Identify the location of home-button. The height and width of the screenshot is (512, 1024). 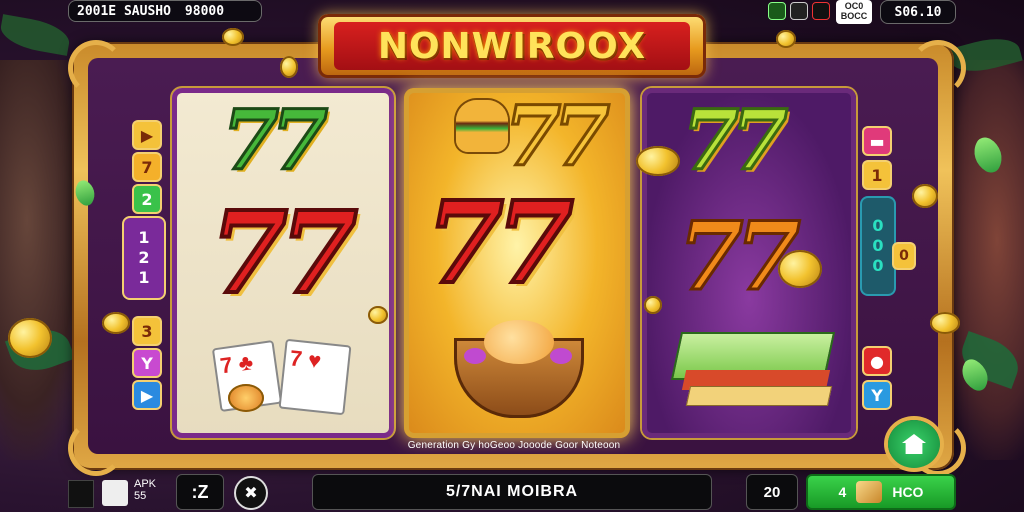
(914, 444).